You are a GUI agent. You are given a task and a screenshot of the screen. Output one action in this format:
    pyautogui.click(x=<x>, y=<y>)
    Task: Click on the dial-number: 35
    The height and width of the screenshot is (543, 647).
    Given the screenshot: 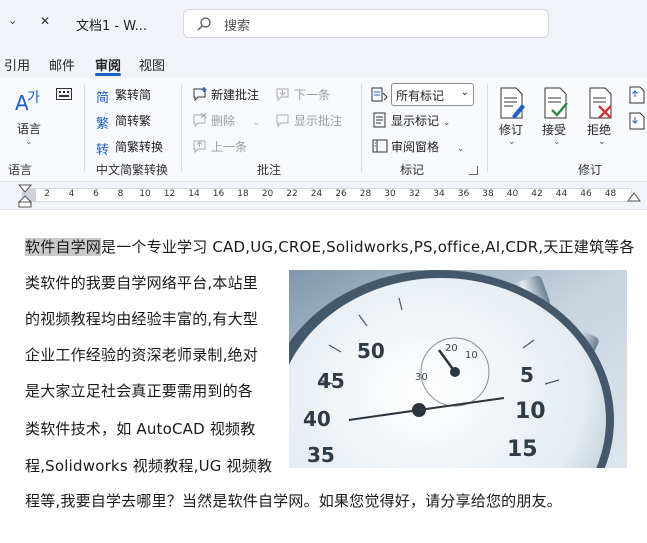 What is the action you would take?
    pyautogui.click(x=321, y=455)
    